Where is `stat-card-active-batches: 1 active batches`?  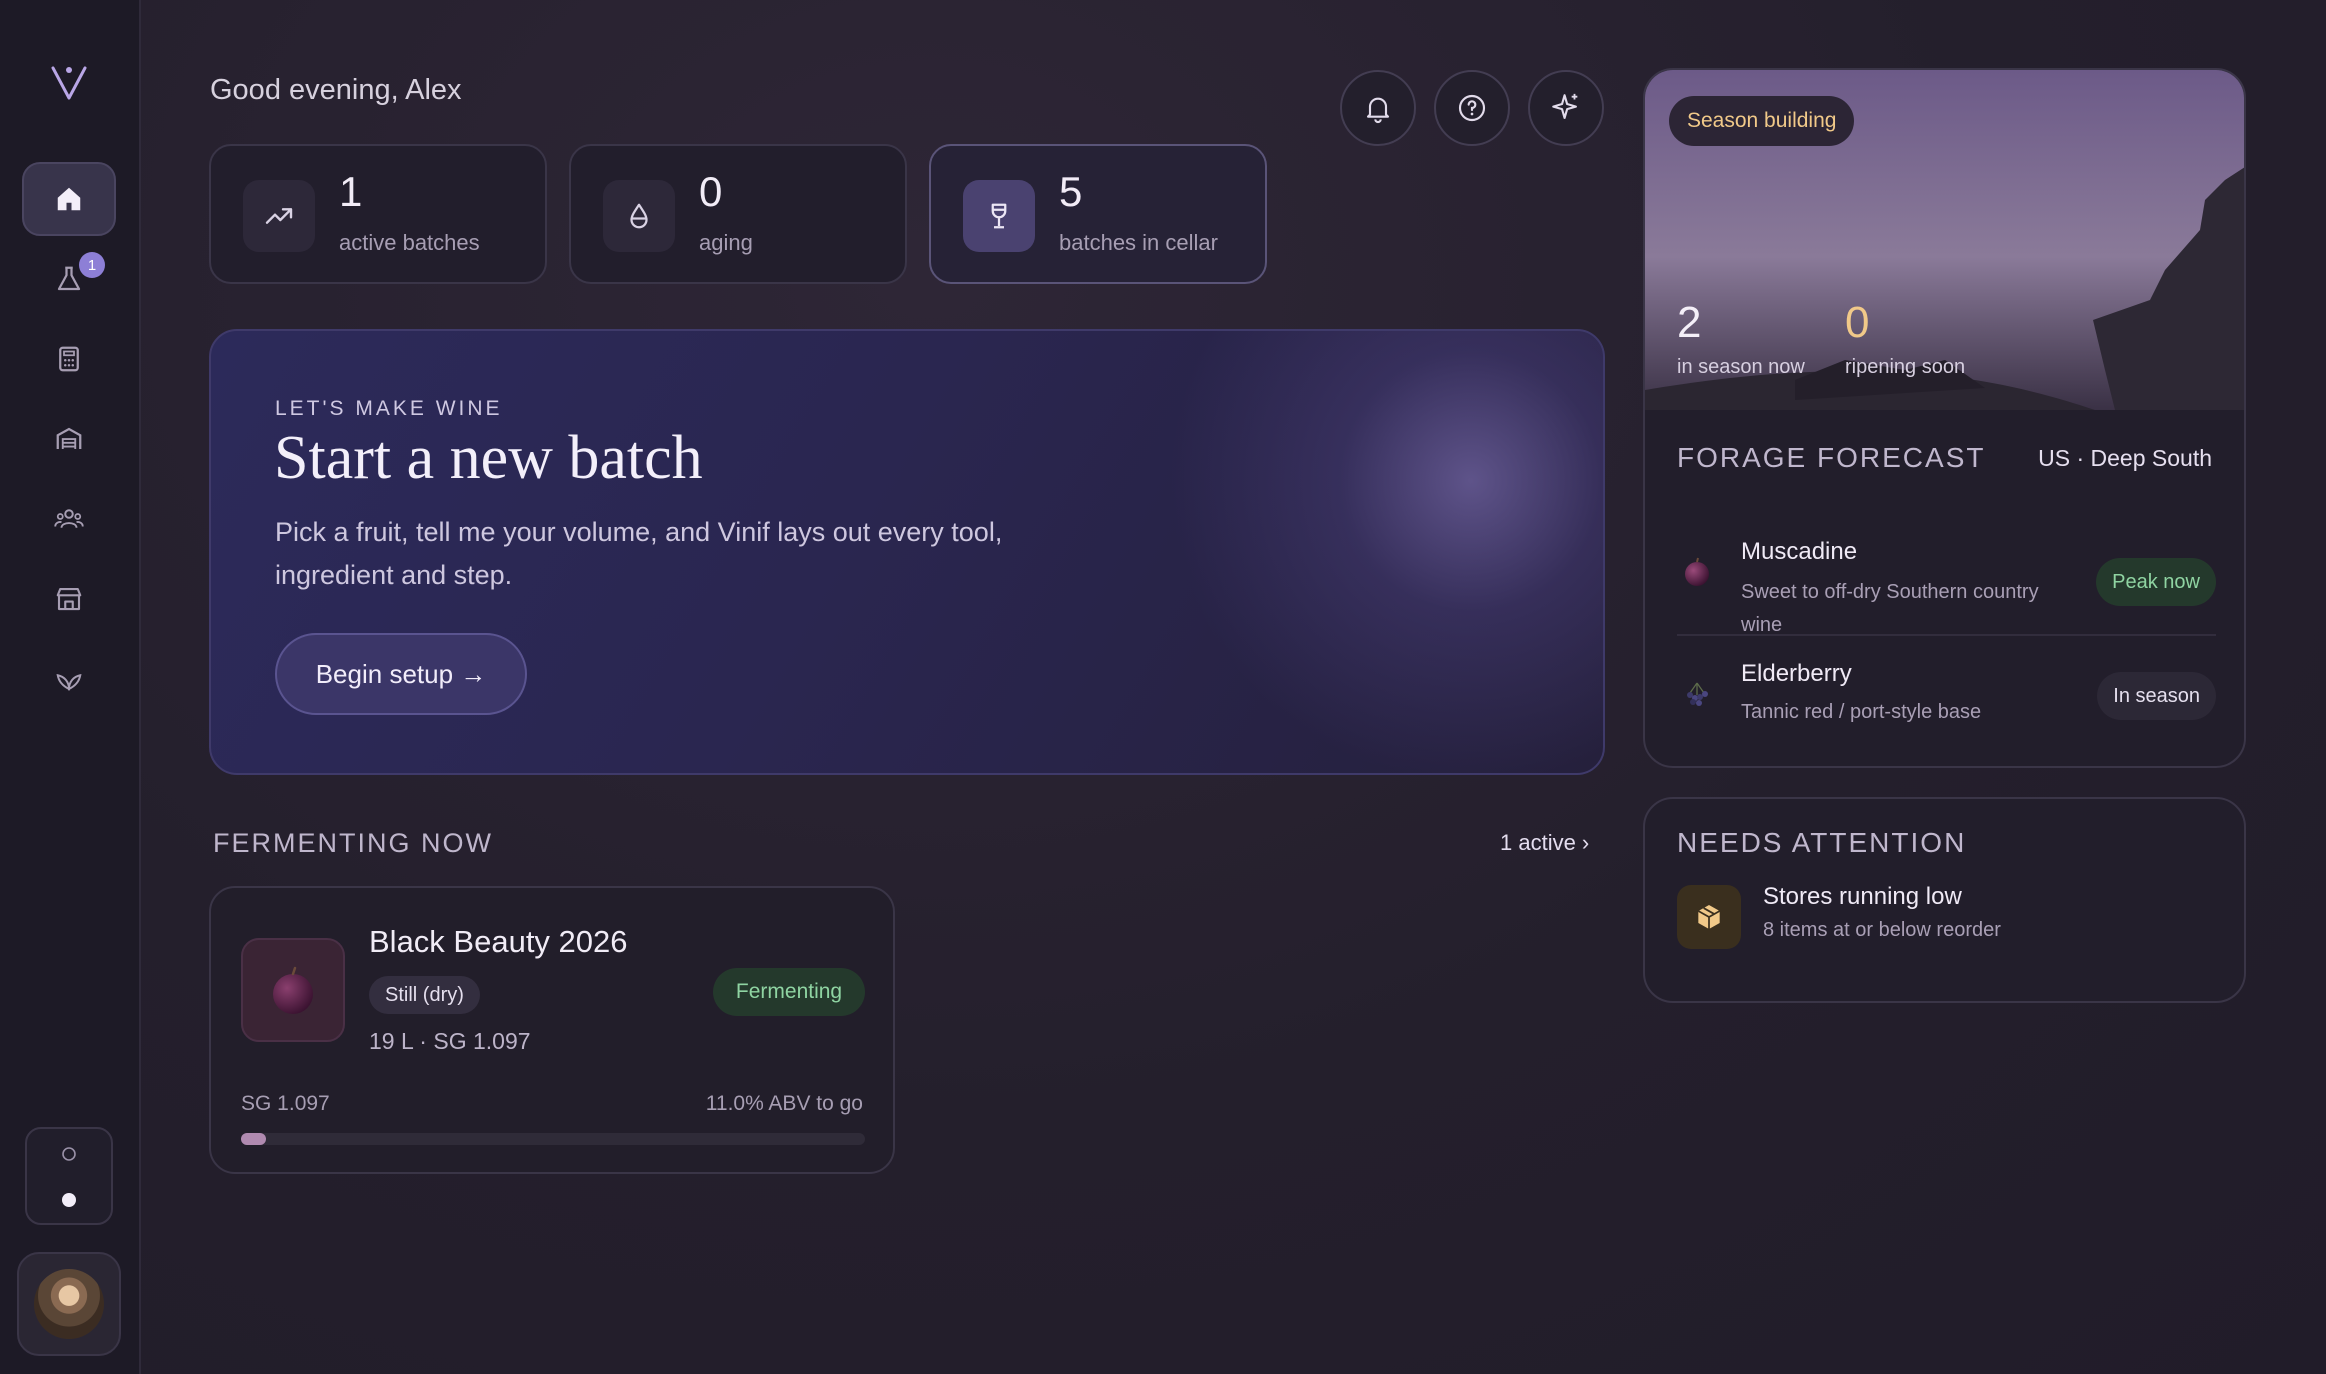 stat-card-active-batches: 1 active batches is located at coordinates (378, 214).